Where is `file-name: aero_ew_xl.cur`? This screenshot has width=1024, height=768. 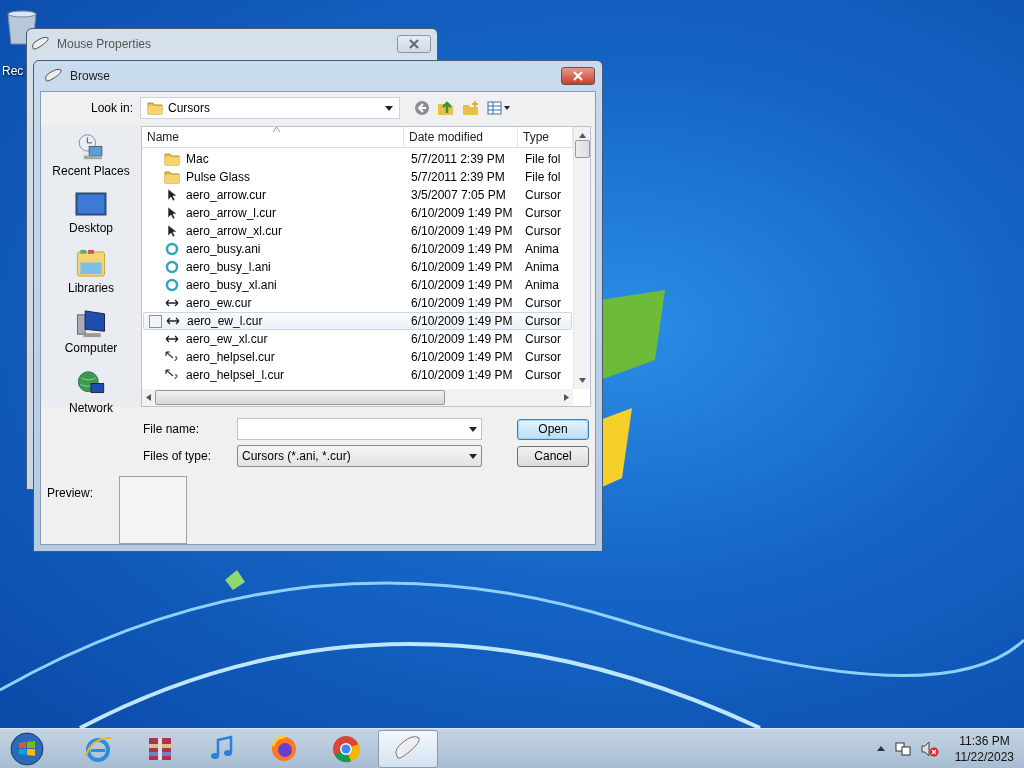
file-name: aero_ew_xl.cur is located at coordinates (226, 339).